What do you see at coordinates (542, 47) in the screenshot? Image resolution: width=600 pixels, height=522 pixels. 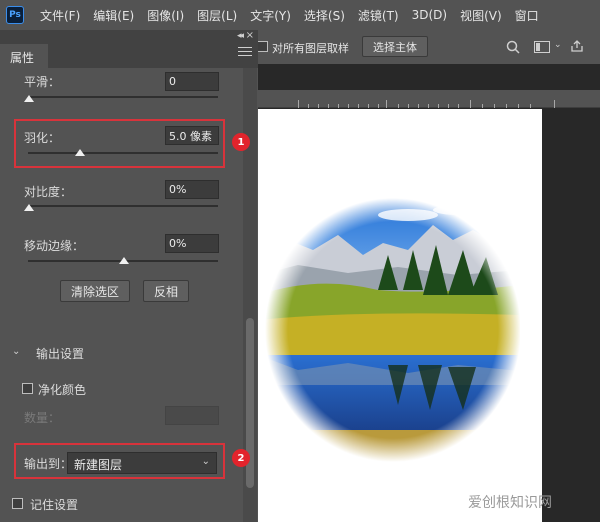 I see `view-mode-icon` at bounding box center [542, 47].